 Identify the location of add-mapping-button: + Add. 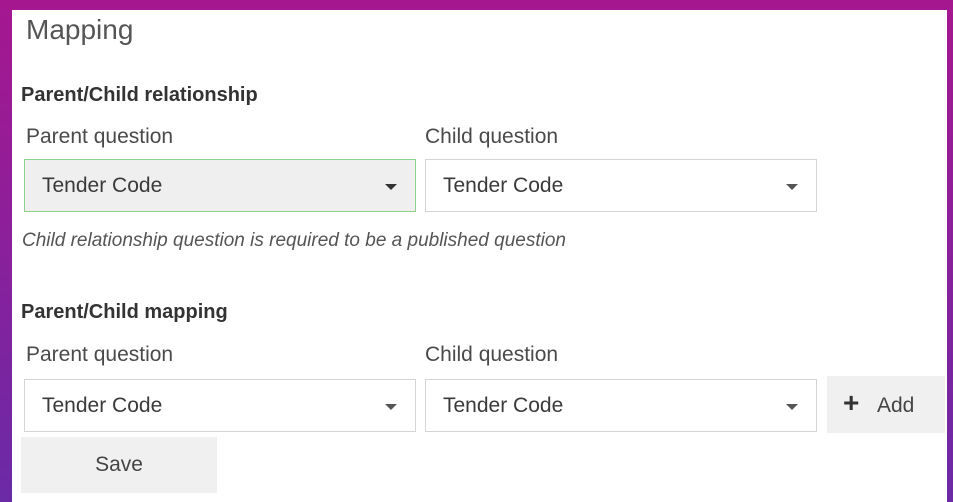
(886, 404).